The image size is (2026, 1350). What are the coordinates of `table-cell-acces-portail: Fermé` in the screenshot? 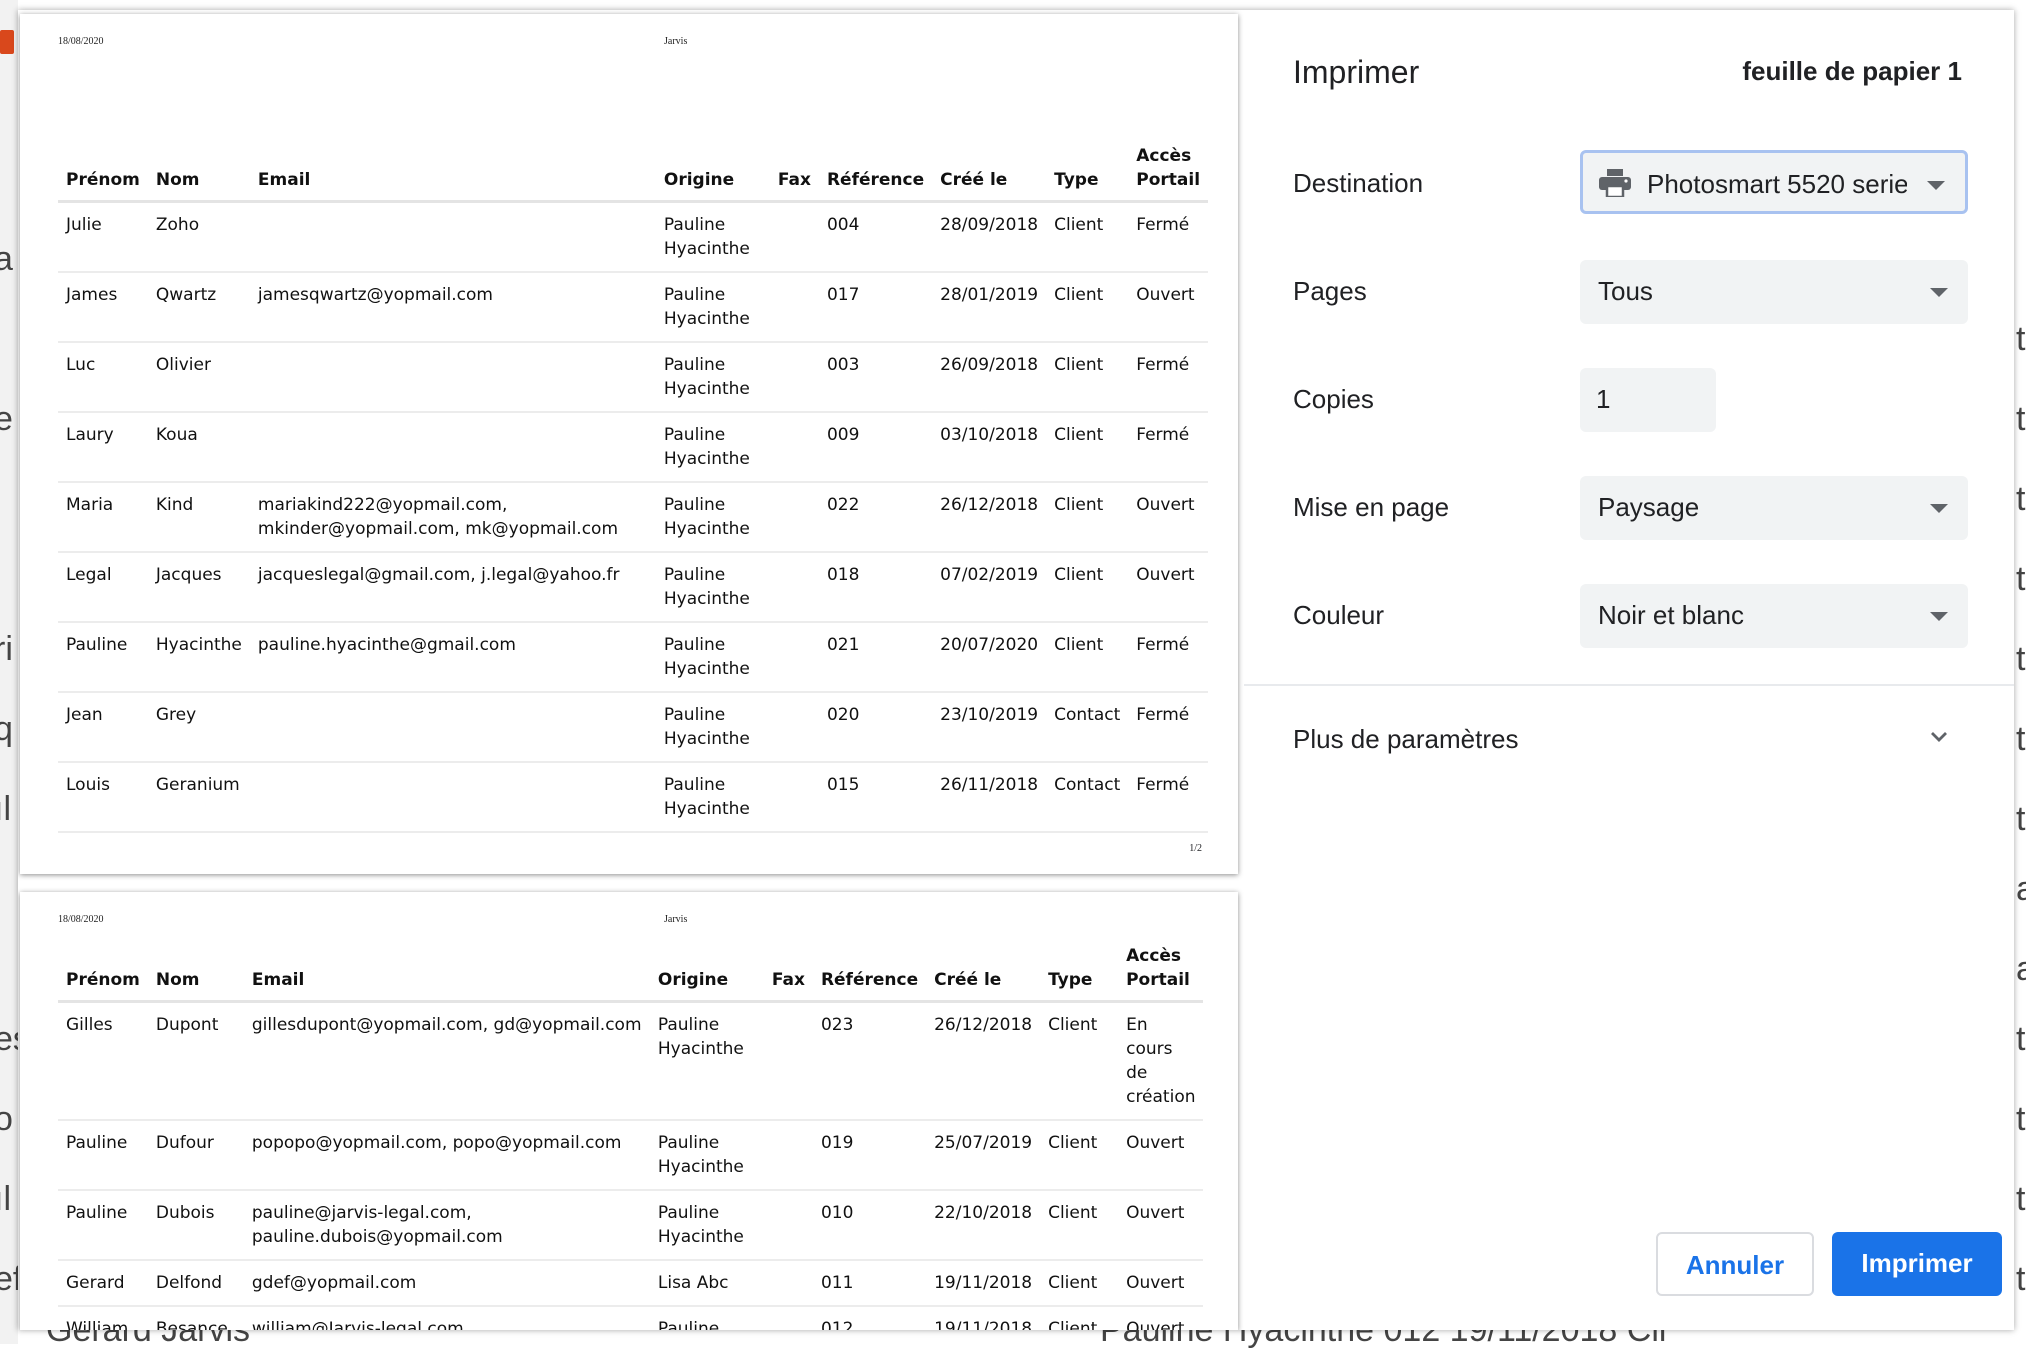 It's located at (1168, 237).